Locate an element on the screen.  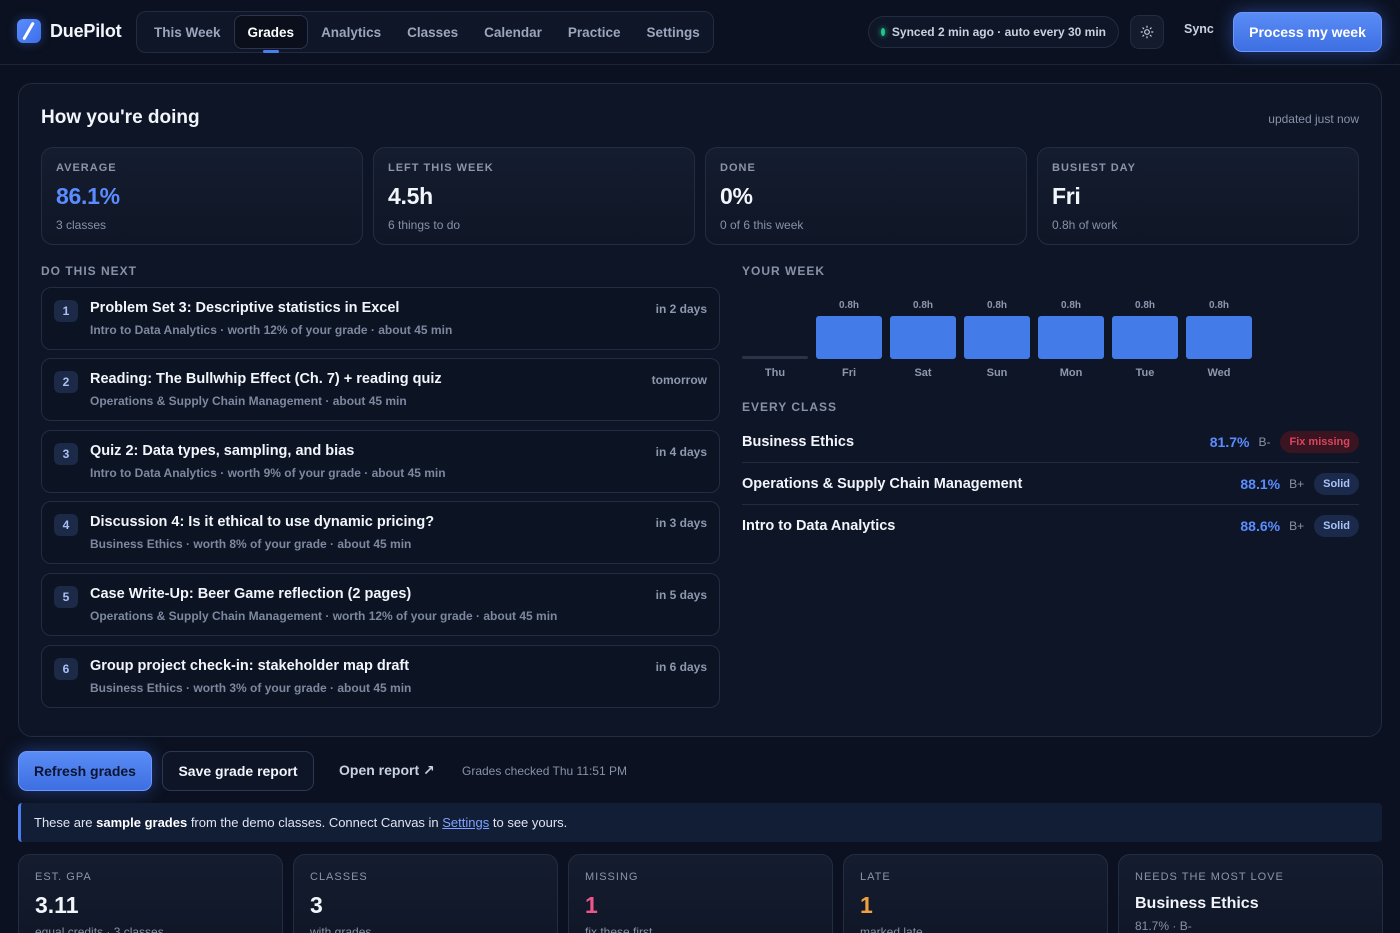
stat-sub: 0 of 6 this week is located at coordinates (762, 225).